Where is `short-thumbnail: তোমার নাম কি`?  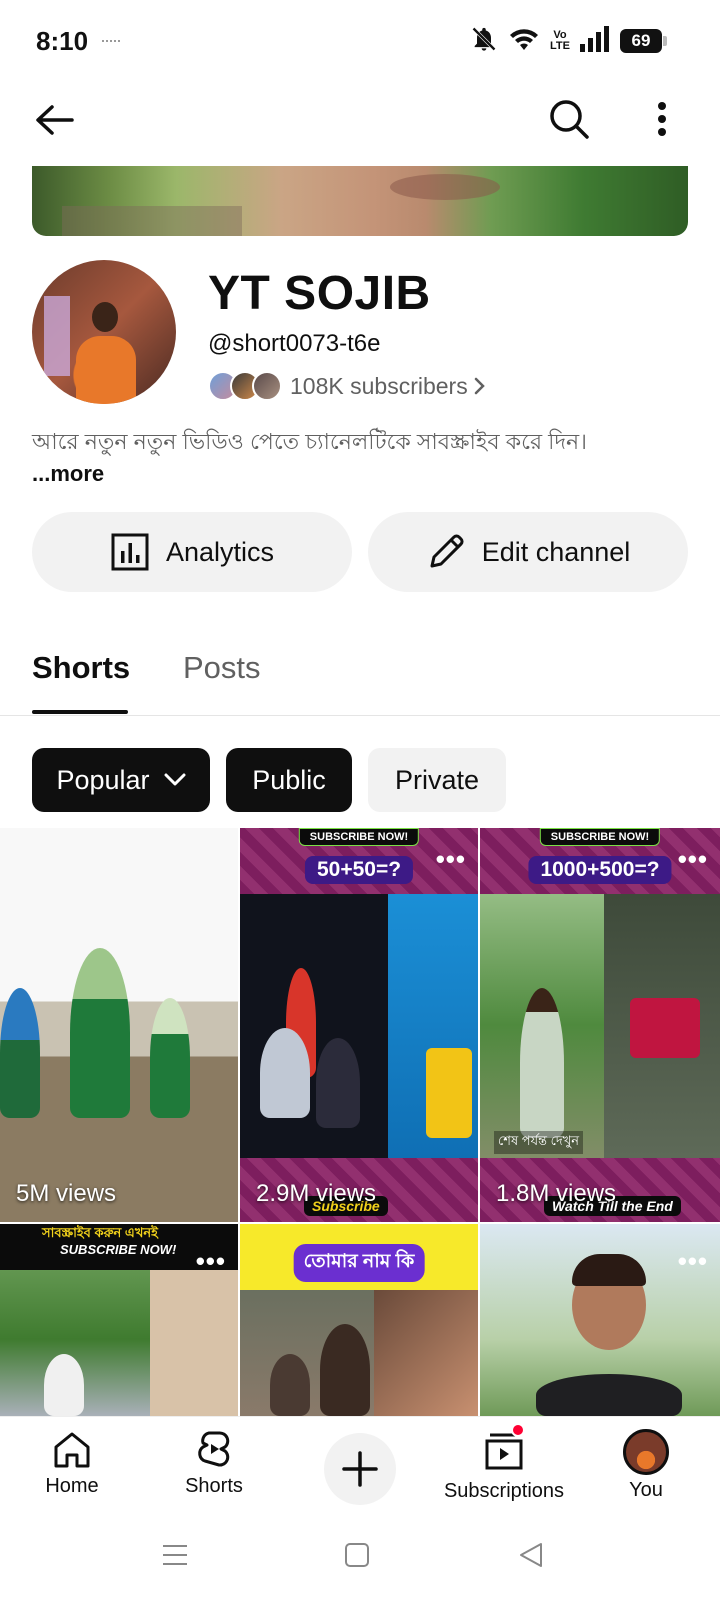 short-thumbnail: তোমার নাম কি is located at coordinates (359, 1320).